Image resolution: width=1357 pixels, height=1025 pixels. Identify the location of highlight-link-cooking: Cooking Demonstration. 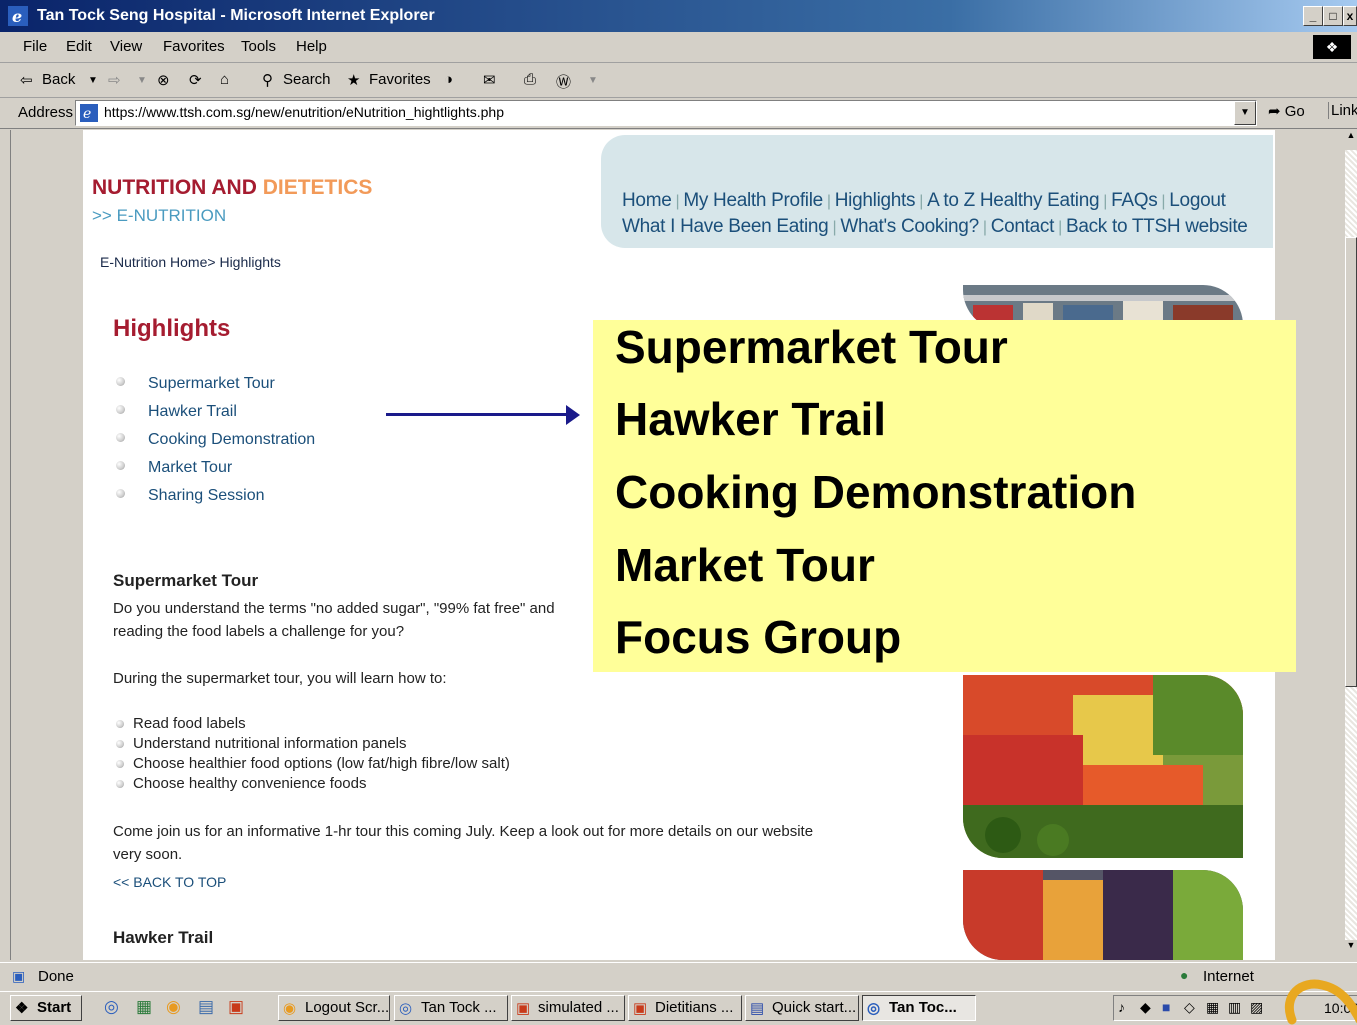
(231, 440).